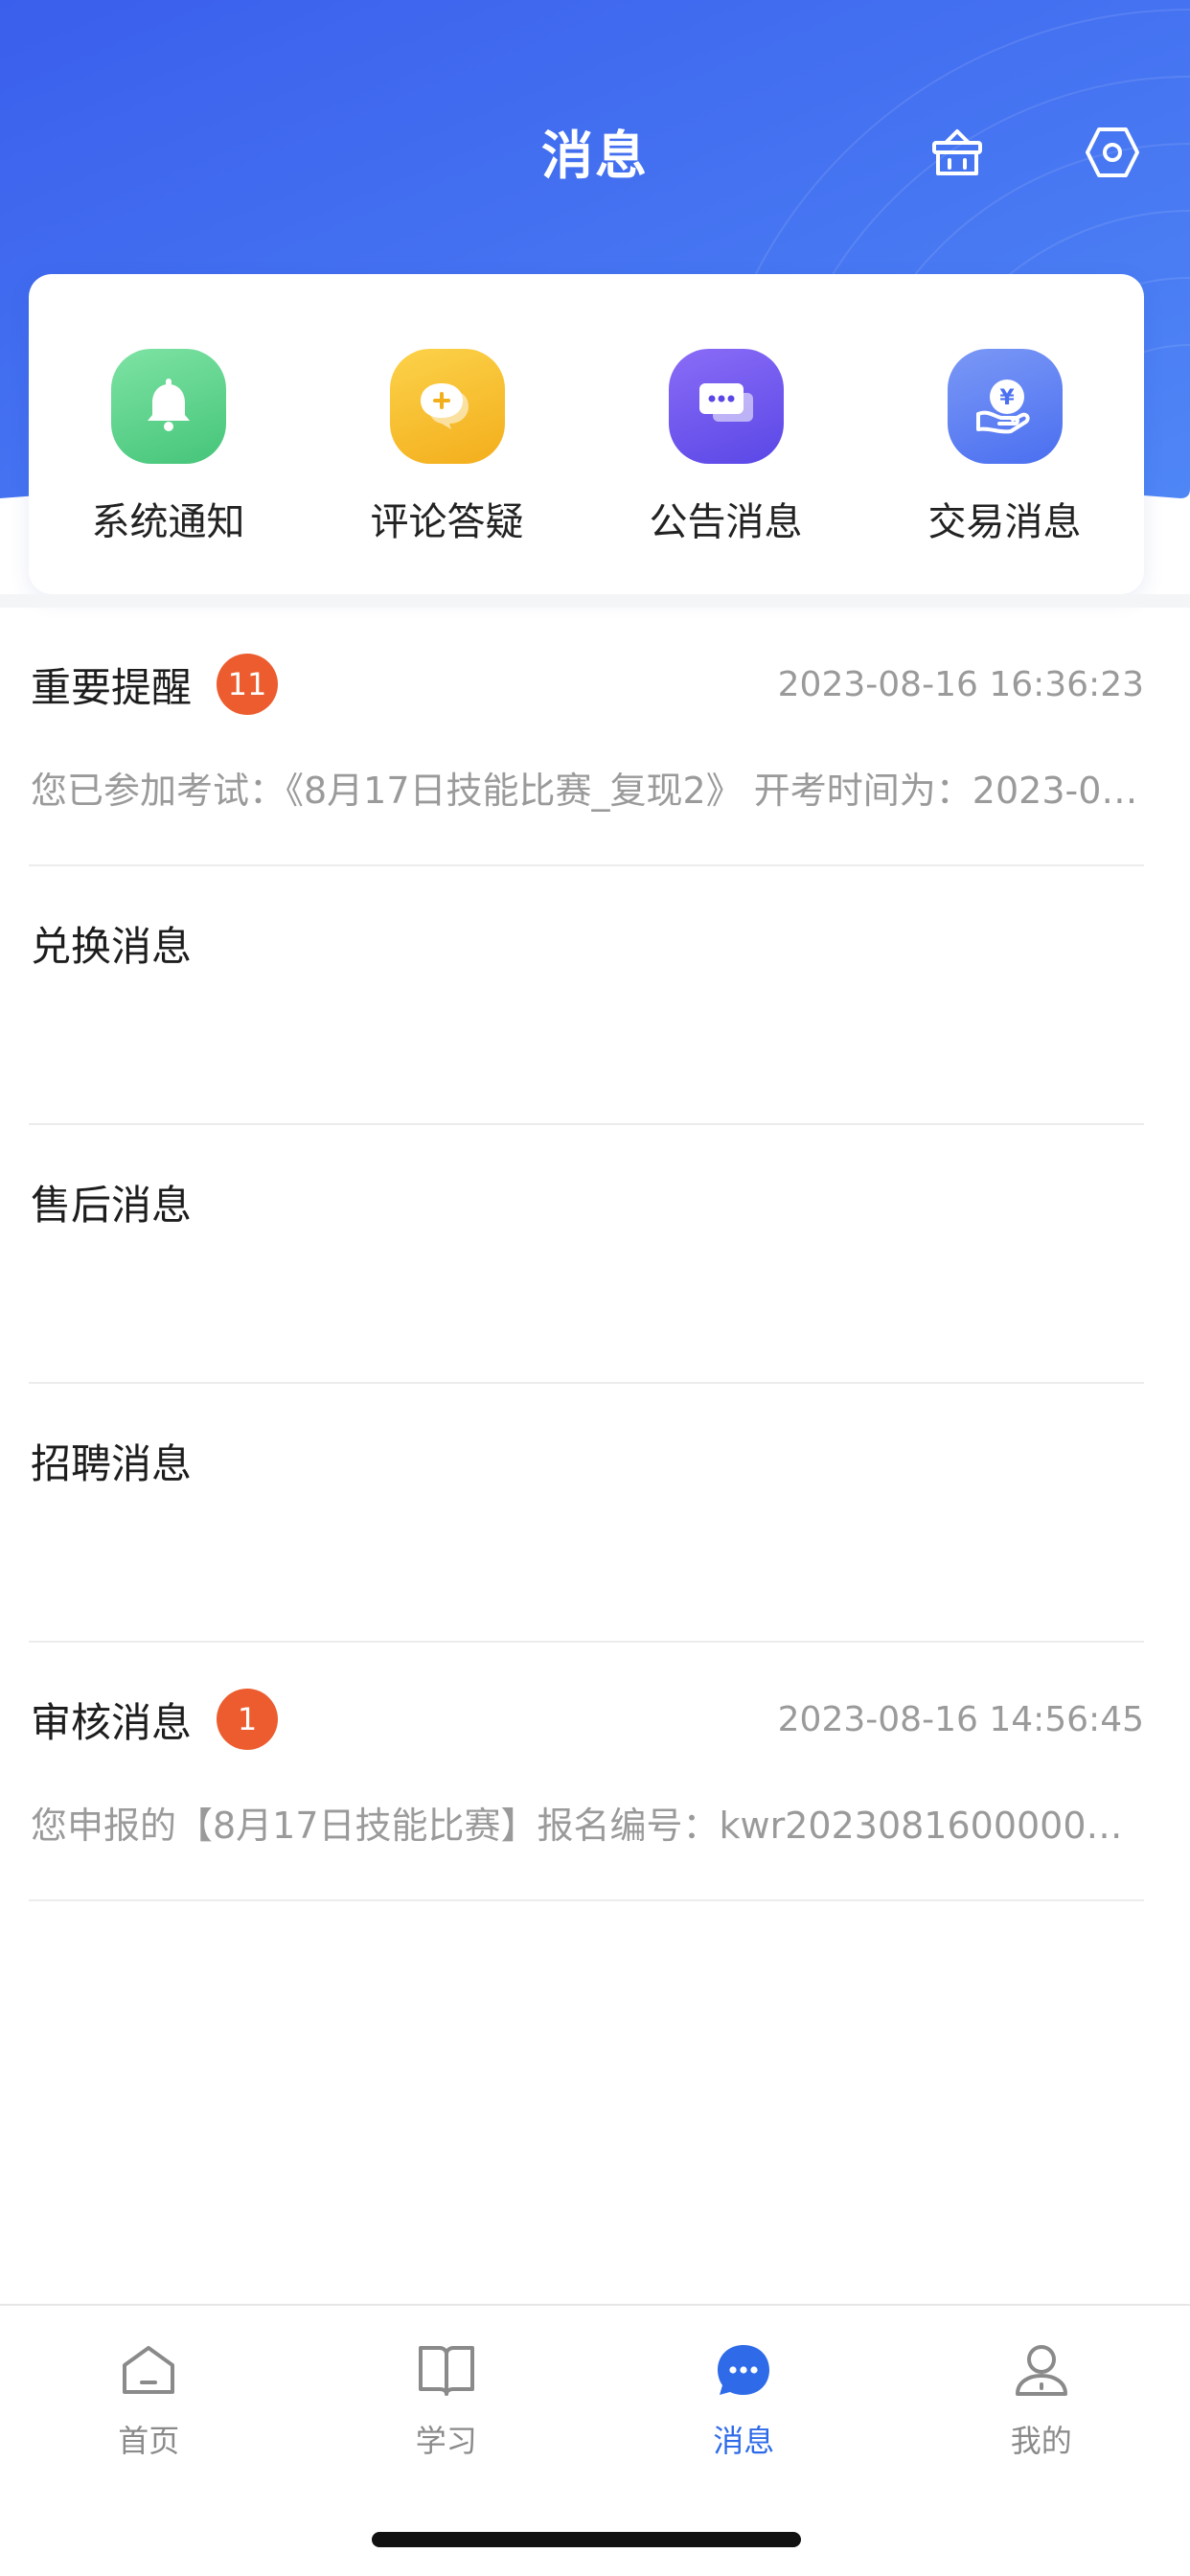 The width and height of the screenshot is (1190, 2576). Describe the element at coordinates (112, 1205) in the screenshot. I see `message-title: 售后消息` at that location.